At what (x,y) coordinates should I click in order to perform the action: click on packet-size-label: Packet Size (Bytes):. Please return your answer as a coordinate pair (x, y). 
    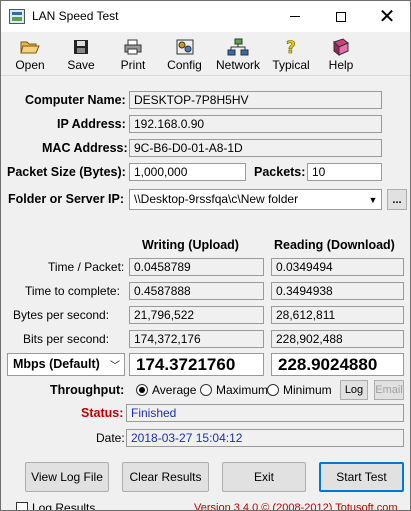
    Looking at the image, I should click on (66, 172).